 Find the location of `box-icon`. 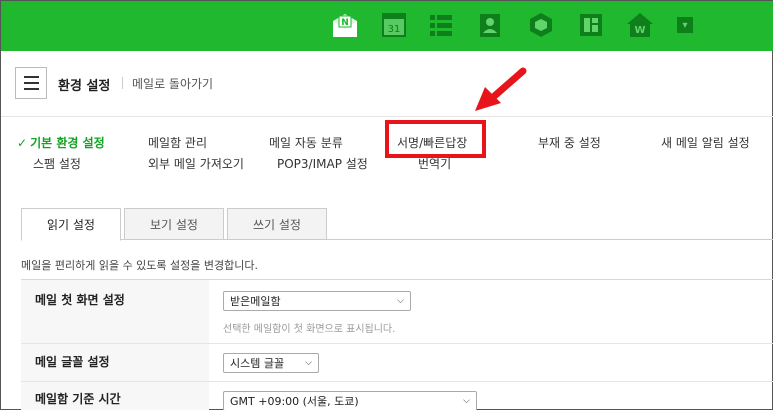

box-icon is located at coordinates (541, 25).